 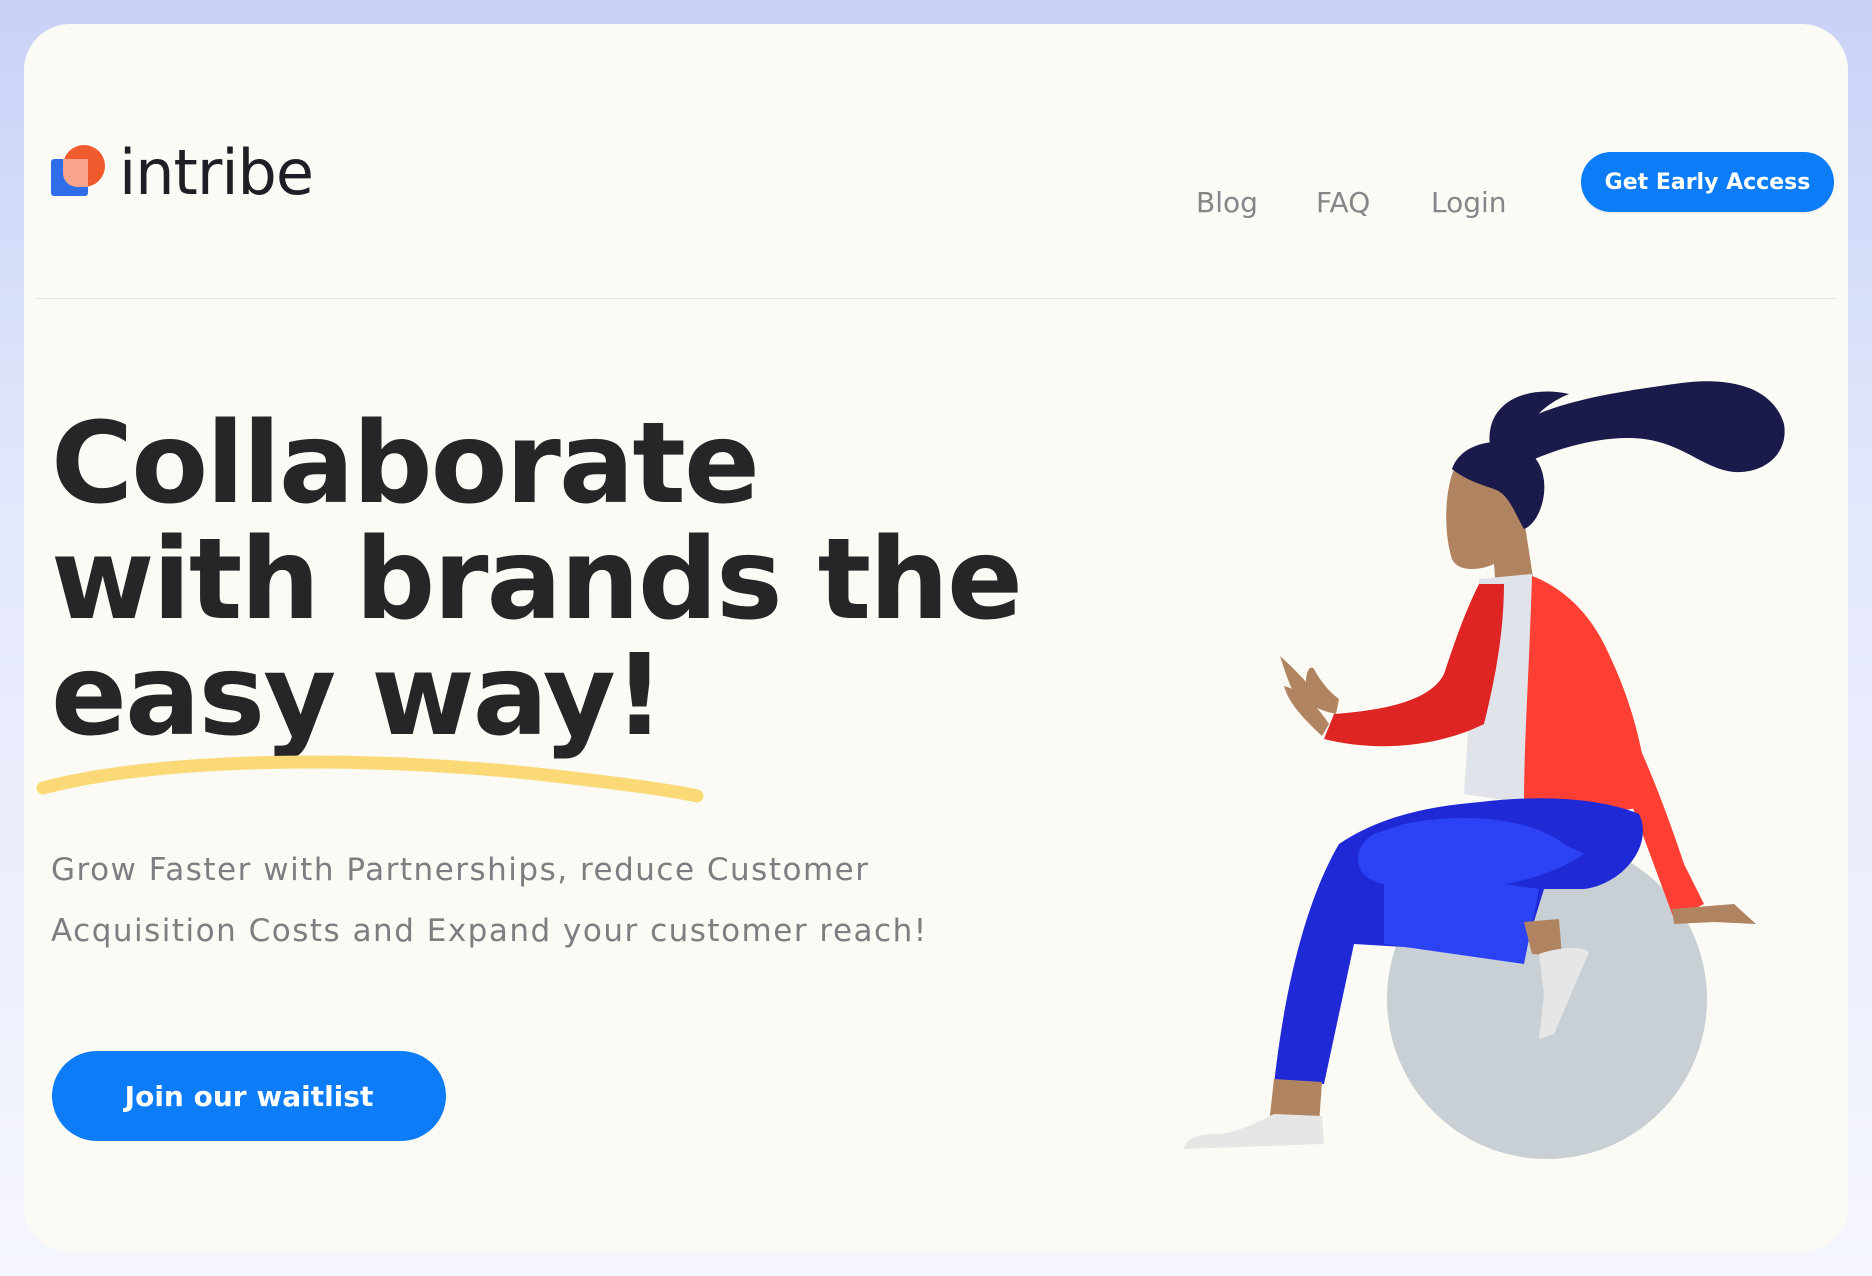 I want to click on nav-link-login: Login, so click(x=1469, y=202).